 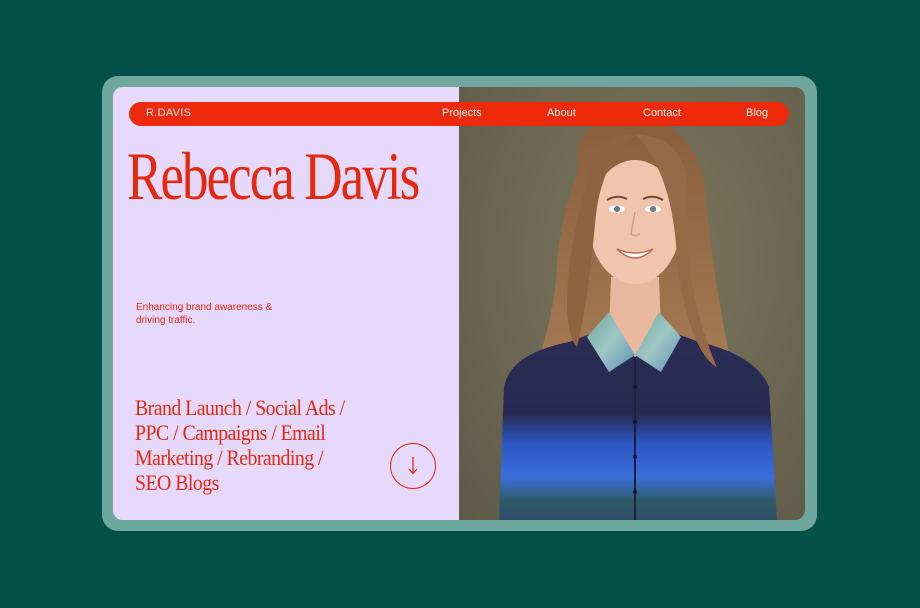 What do you see at coordinates (757, 113) in the screenshot?
I see `nav-link-blog: Blog` at bounding box center [757, 113].